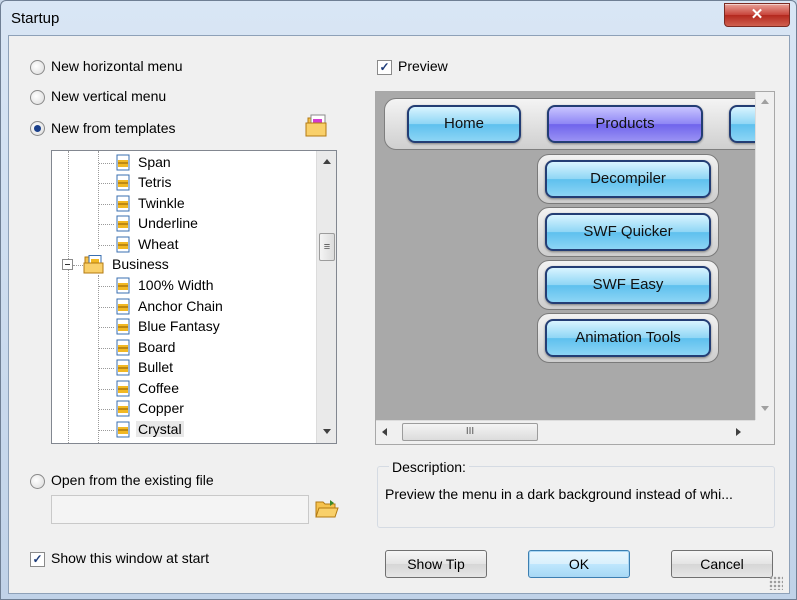  Describe the element at coordinates (35, 18) in the screenshot. I see `window-title: Startup` at that location.